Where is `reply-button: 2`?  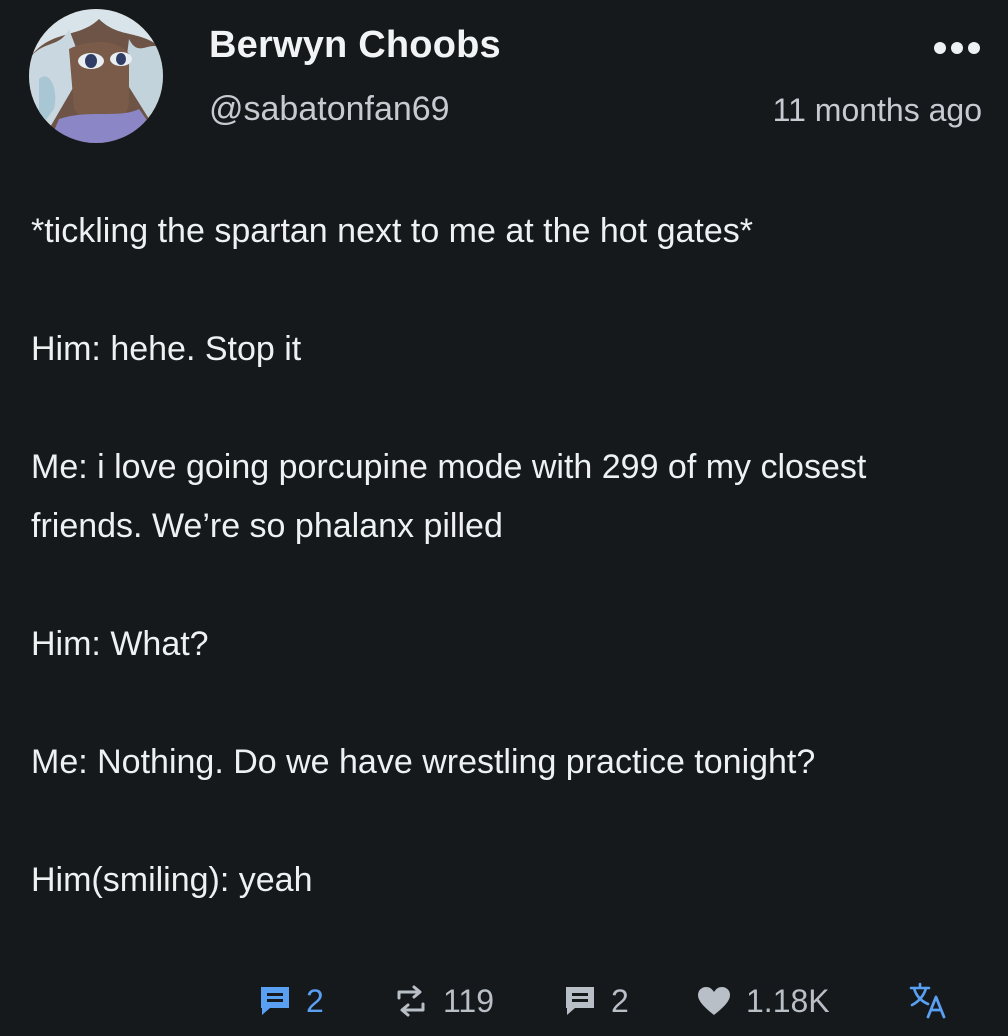 reply-button: 2 is located at coordinates (291, 1001).